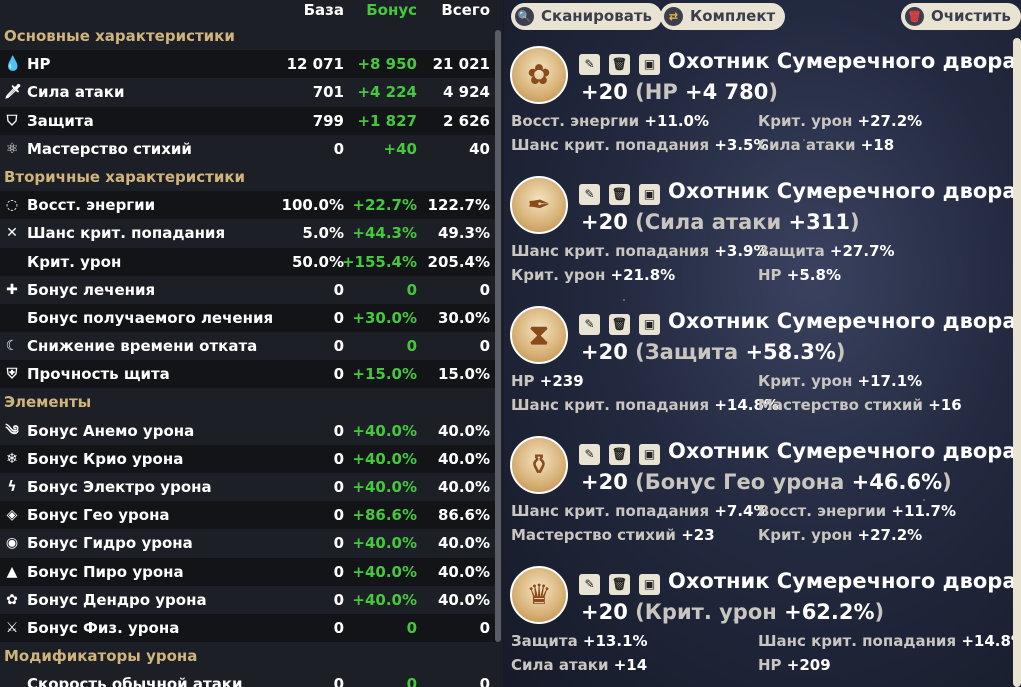  I want to click on stat-label: Бонус Анемо урона, so click(111, 430).